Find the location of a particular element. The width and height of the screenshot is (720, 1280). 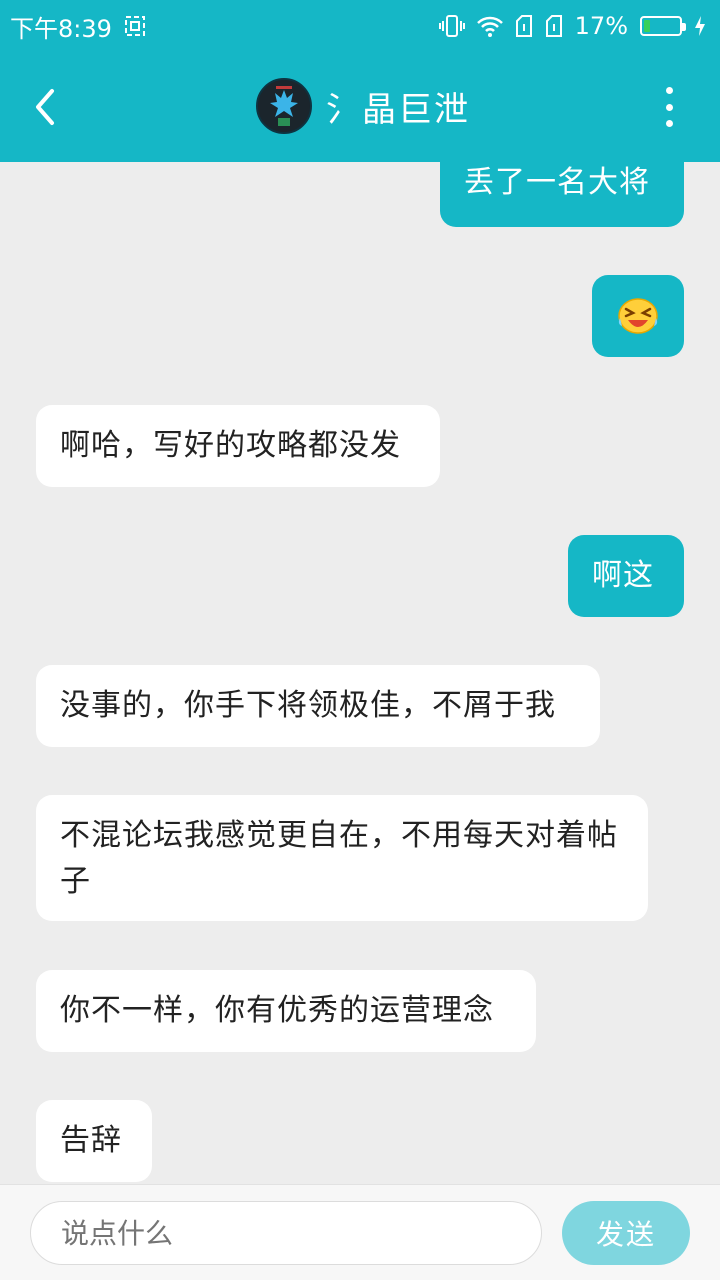

message-bubble-outgoing is located at coordinates (638, 316).